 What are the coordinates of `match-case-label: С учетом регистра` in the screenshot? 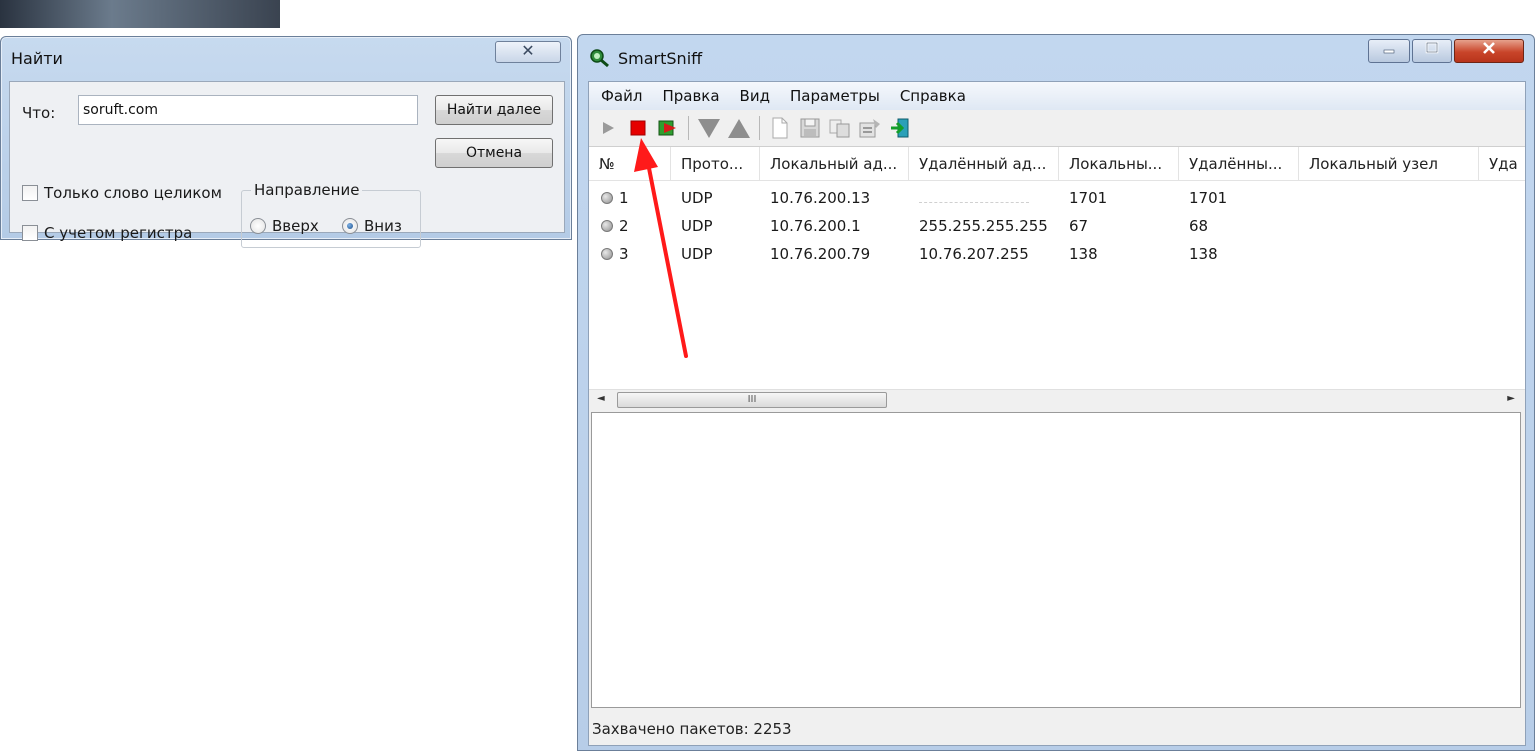 It's located at (118, 233).